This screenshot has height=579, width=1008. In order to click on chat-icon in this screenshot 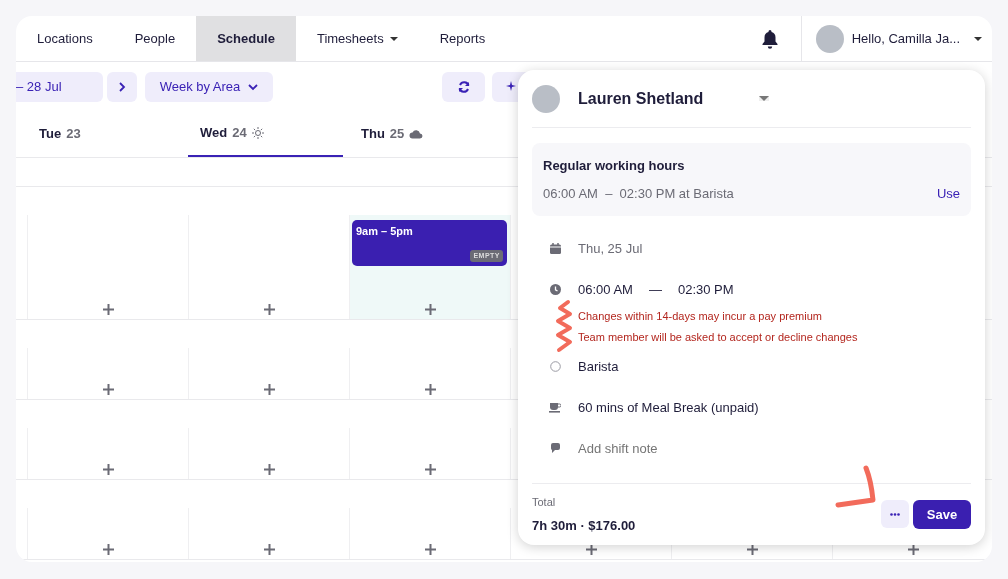, I will do `click(555, 448)`.